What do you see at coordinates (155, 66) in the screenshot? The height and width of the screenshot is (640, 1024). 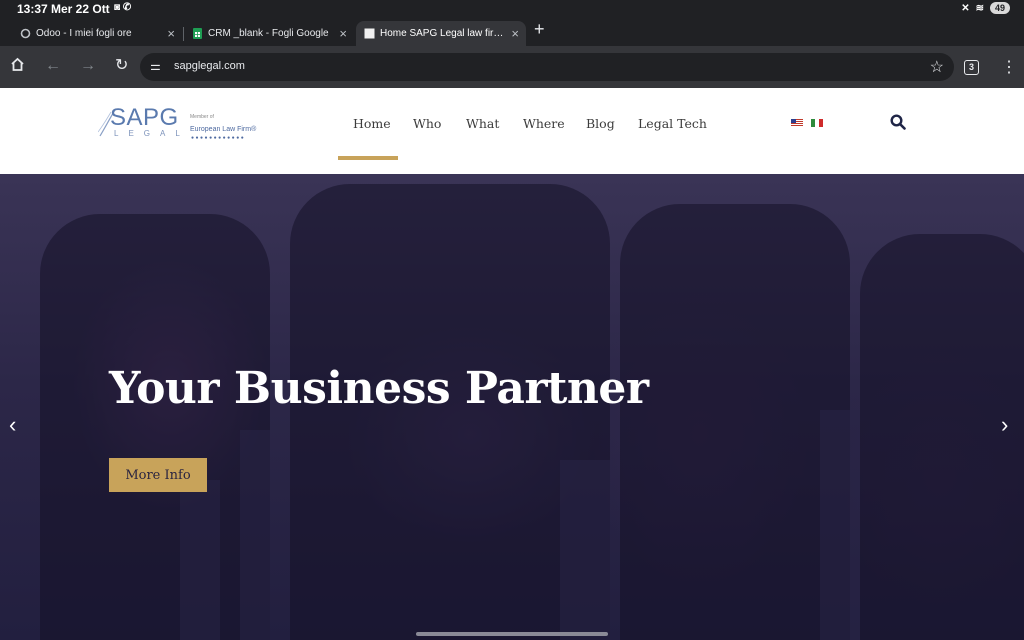 I see `site-settings-icon: ⚌` at bounding box center [155, 66].